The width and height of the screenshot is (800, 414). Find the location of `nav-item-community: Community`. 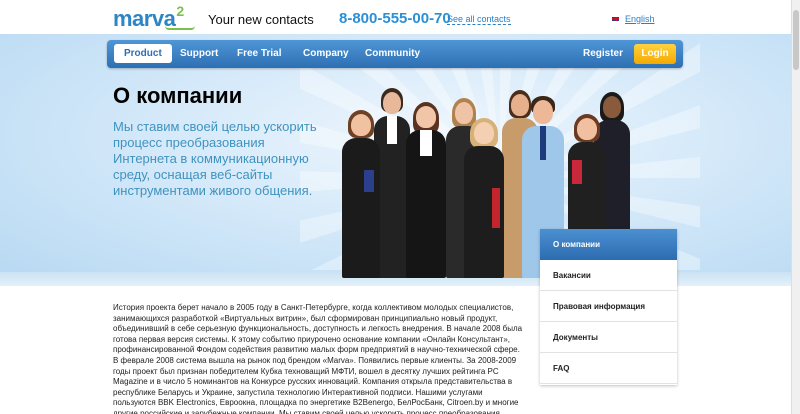

nav-item-community: Community is located at coordinates (392, 53).